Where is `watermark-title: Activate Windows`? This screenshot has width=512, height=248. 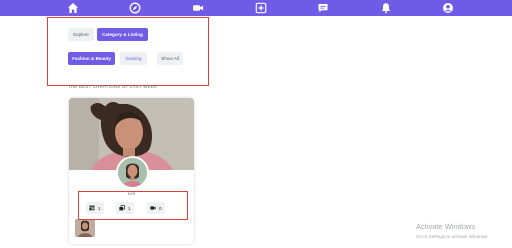 watermark-title: Activate Windows is located at coordinates (446, 226).